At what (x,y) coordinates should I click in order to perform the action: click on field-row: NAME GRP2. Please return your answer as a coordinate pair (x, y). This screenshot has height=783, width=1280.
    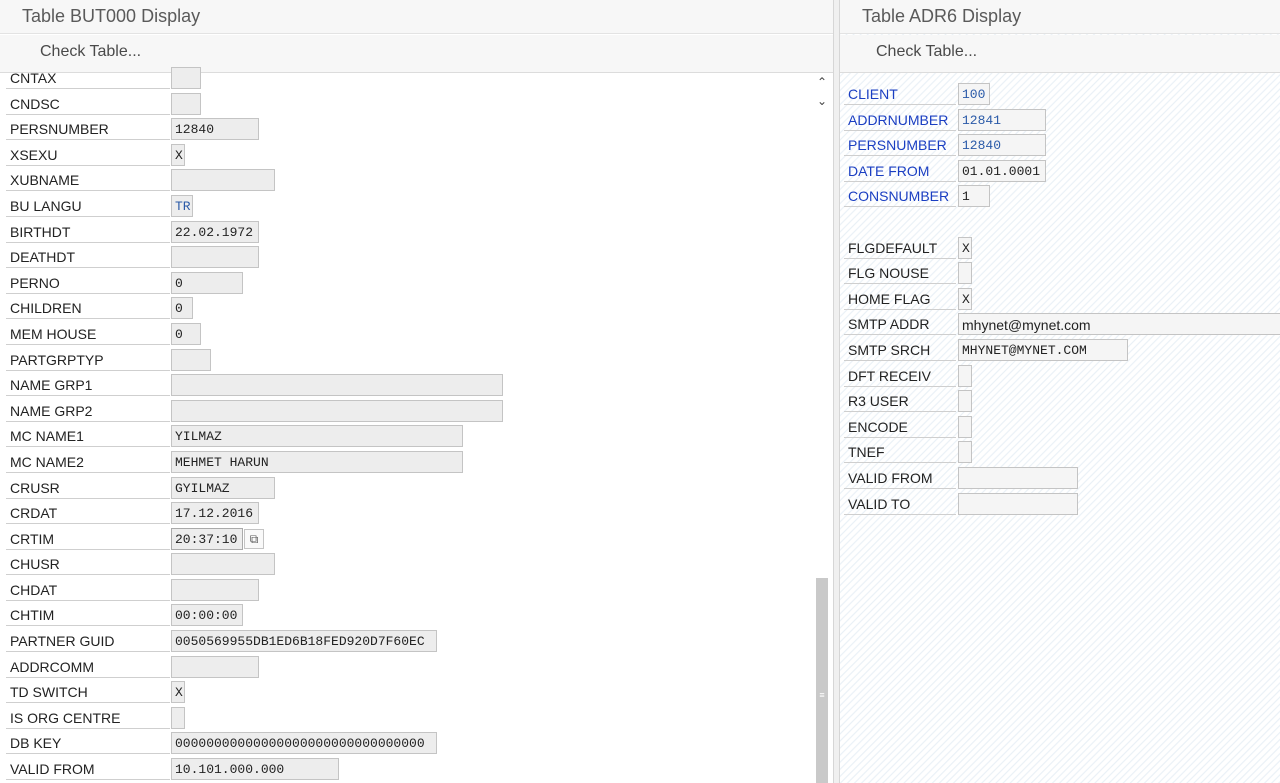
    Looking at the image, I should click on (416, 412).